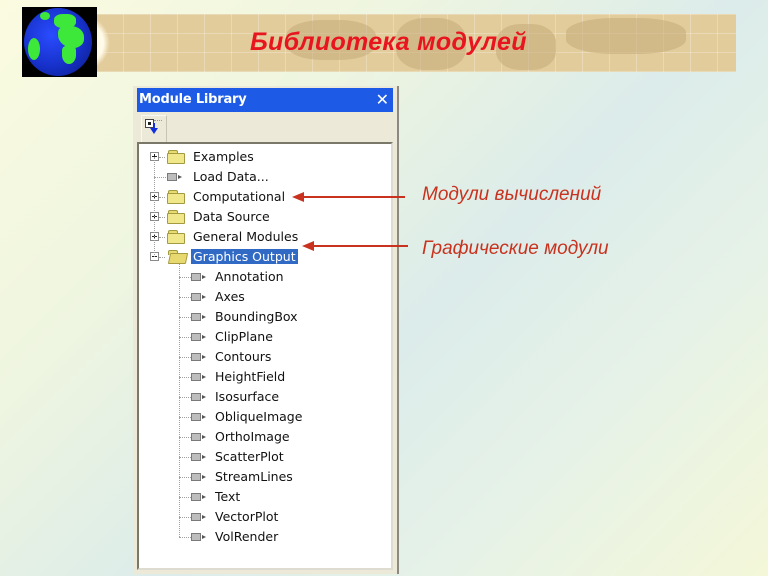 This screenshot has height=576, width=768. Describe the element at coordinates (388, 42) in the screenshot. I see `slide-title: Библиотека модулей` at that location.